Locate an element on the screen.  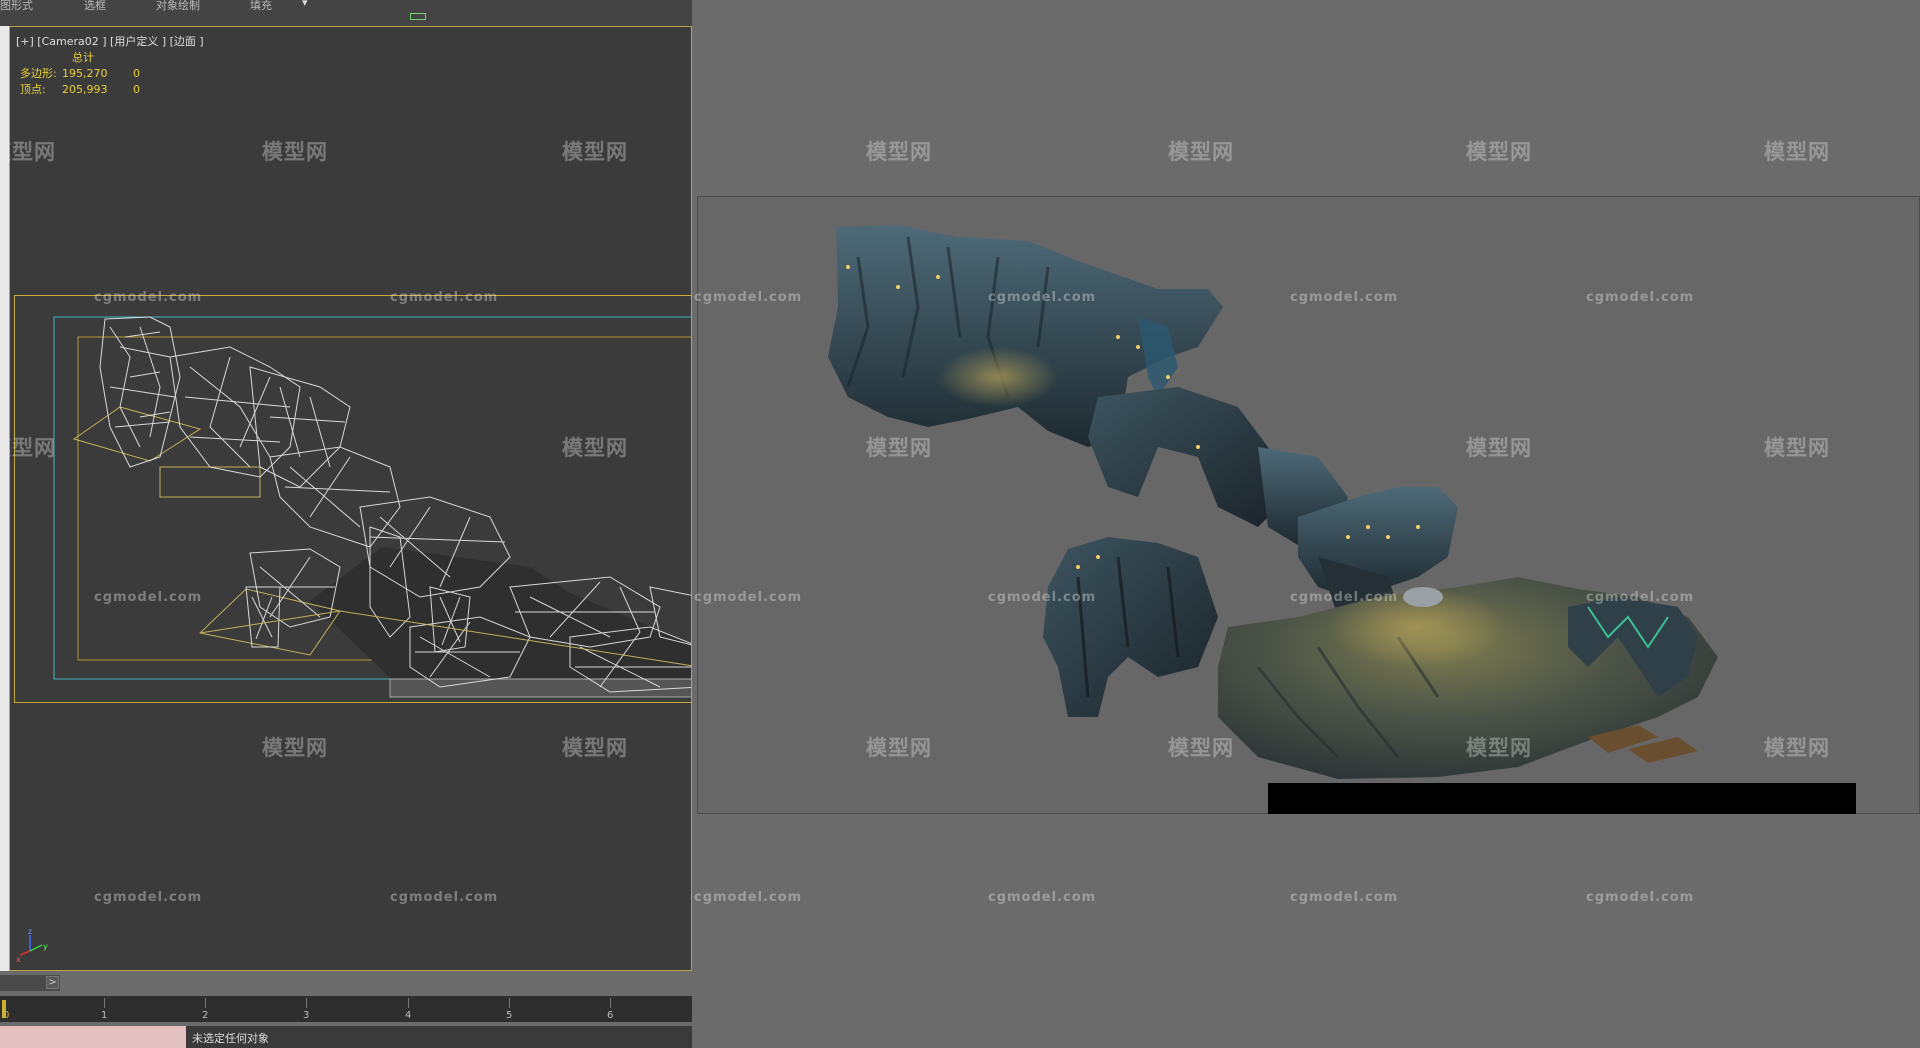
timeline-tick: 3 is located at coordinates (306, 1015).